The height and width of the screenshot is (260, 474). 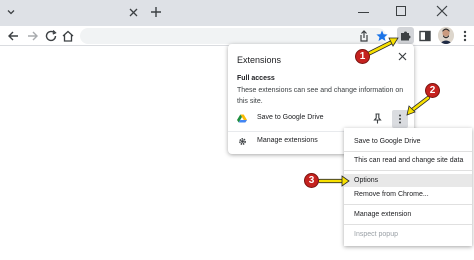 I want to click on puzzle-icon, so click(x=406, y=36).